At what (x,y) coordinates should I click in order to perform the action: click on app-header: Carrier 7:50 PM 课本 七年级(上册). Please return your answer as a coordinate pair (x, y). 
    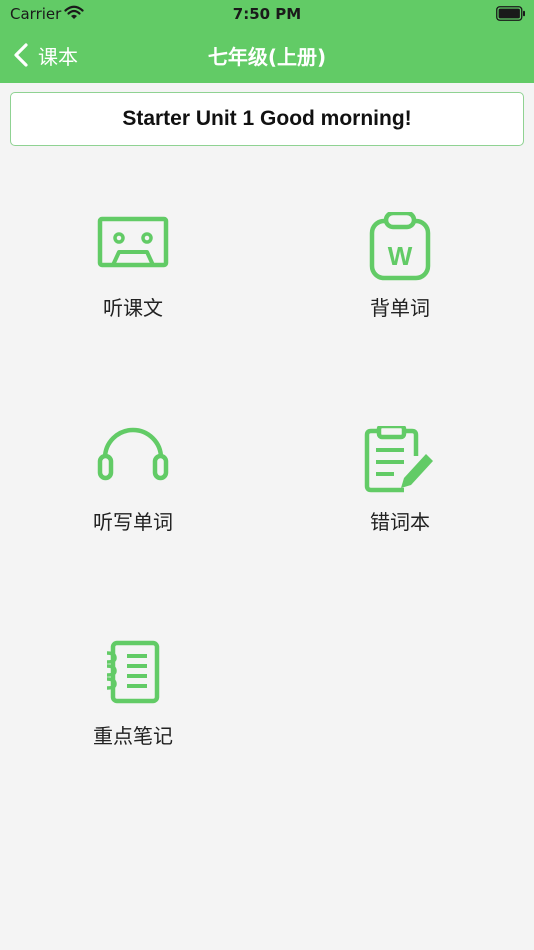
    Looking at the image, I should click on (267, 41).